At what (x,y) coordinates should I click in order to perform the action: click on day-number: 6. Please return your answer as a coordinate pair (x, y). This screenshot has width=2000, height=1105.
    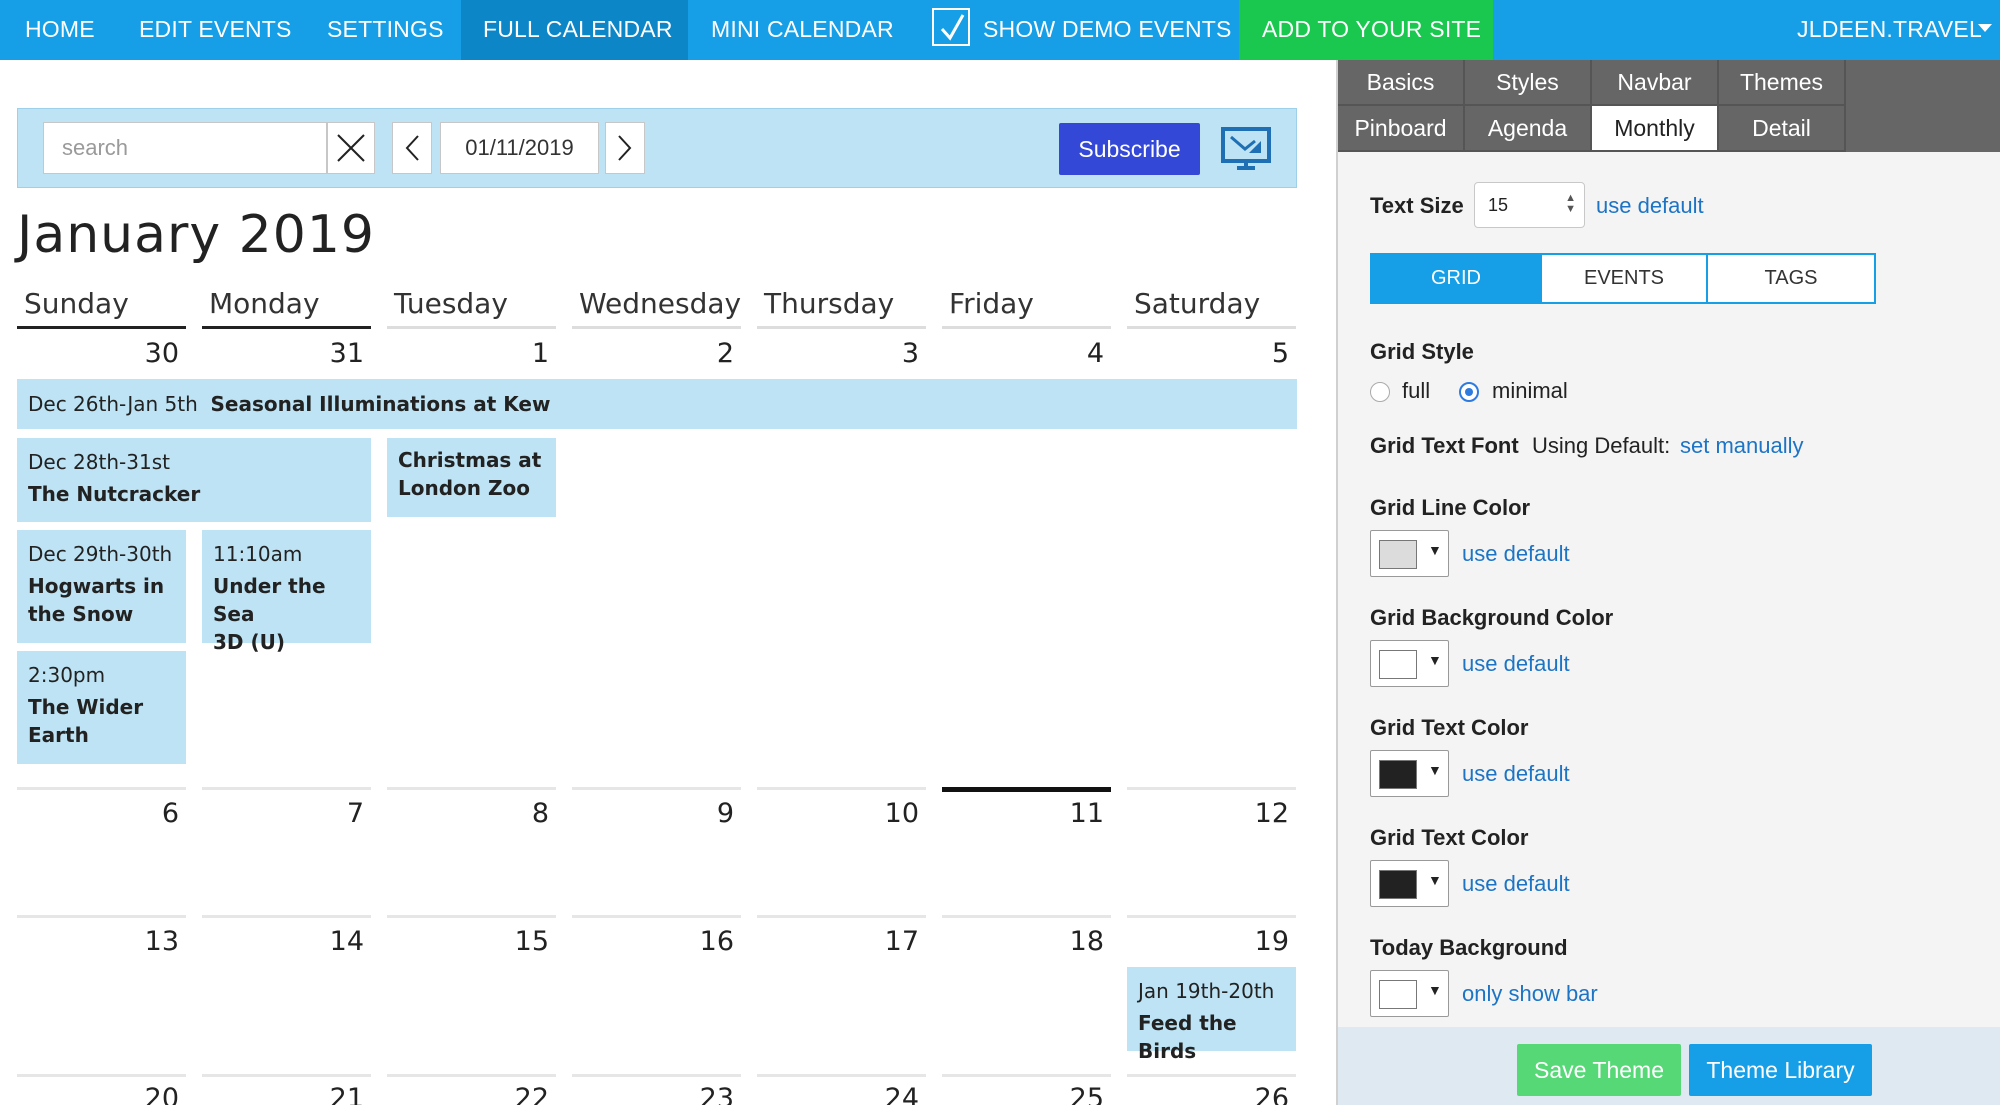
    Looking at the image, I should click on (101, 813).